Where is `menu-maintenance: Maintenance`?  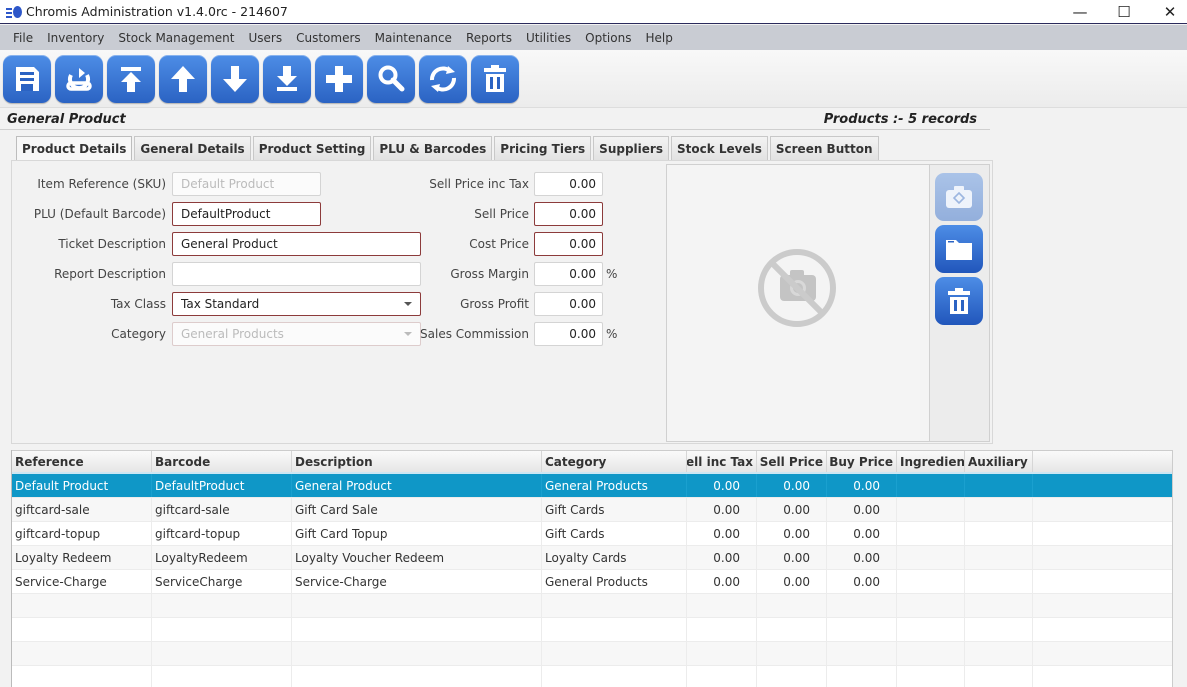 menu-maintenance: Maintenance is located at coordinates (413, 38).